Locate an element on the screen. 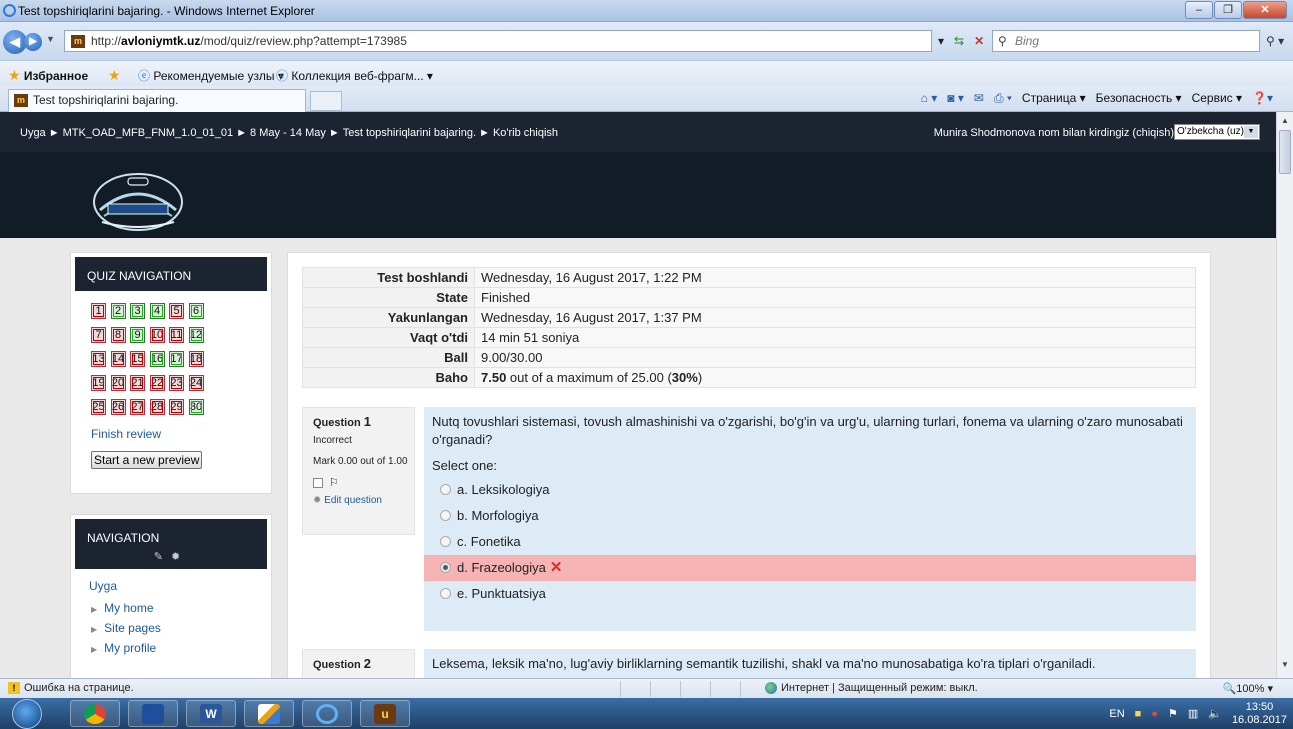 This screenshot has height=729, width=1293. home-icon: ⌂ ▾ is located at coordinates (929, 98).